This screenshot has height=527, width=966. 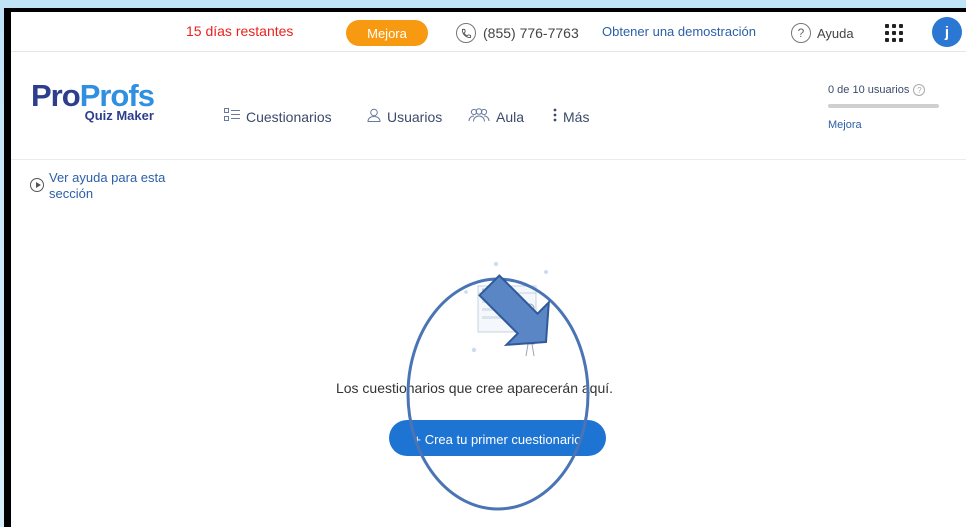 I want to click on user-quota: 0 de 10 usuarios ? Mejora, so click(x=885, y=107).